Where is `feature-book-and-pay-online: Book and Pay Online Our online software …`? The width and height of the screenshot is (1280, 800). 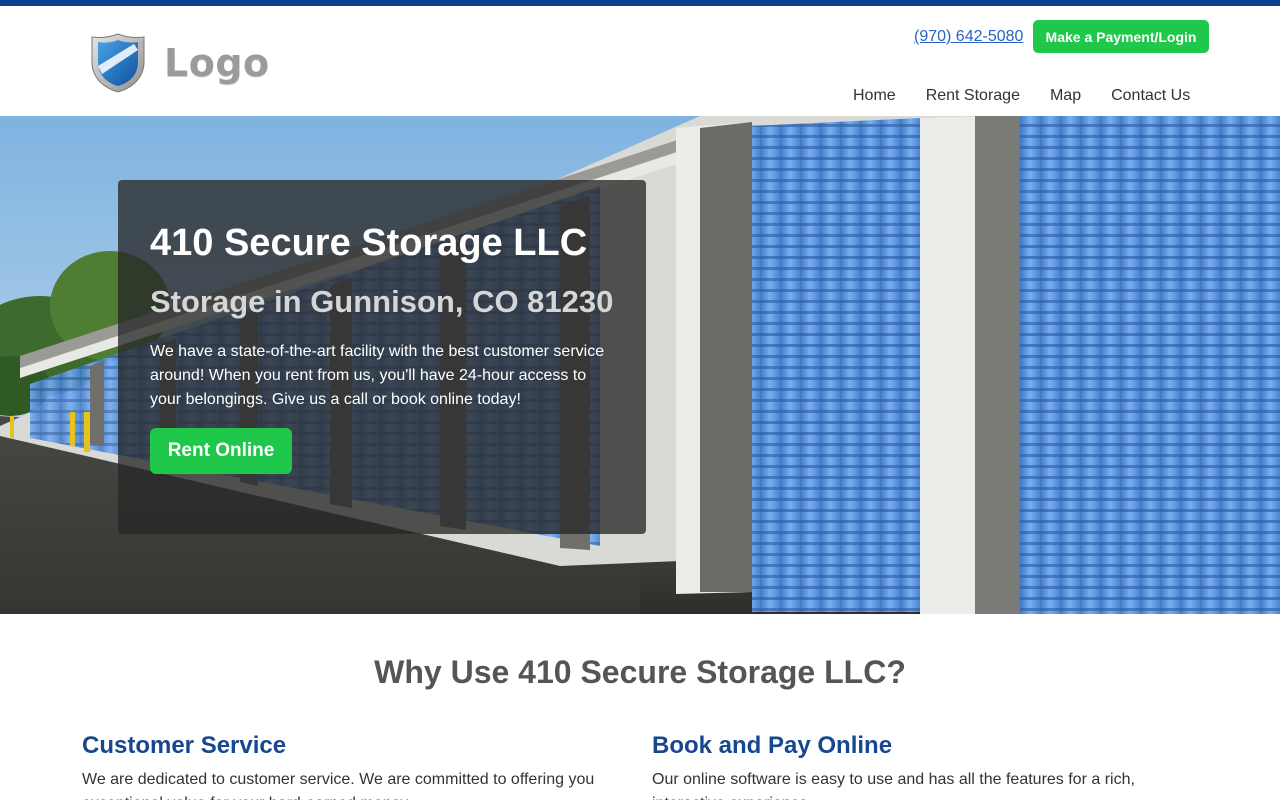 feature-book-and-pay-online: Book and Pay Online Our online software … is located at coordinates (922, 765).